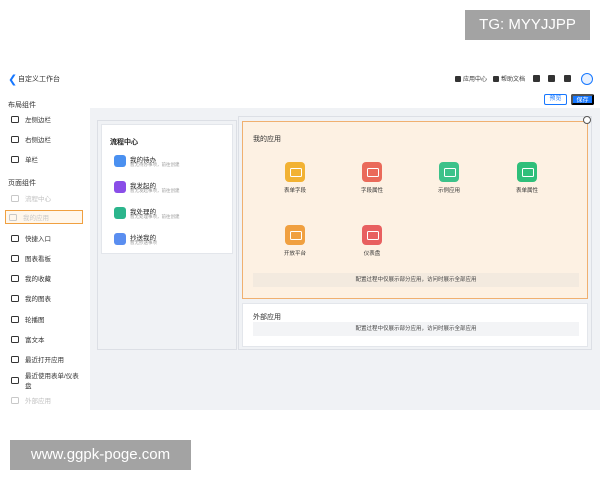 The image size is (600, 480). I want to click on recent-icon, so click(15, 359).